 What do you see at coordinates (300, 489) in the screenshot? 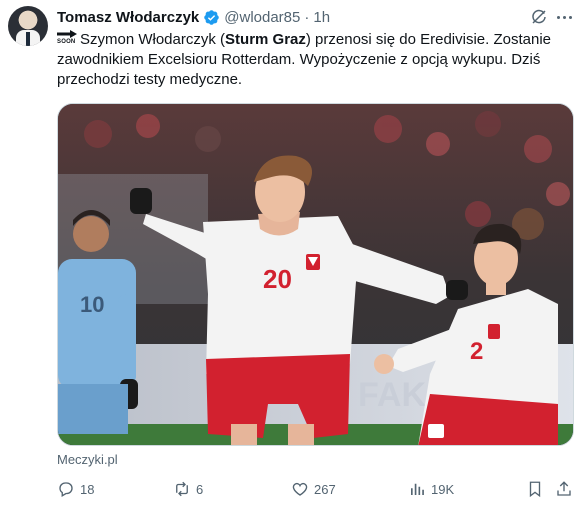
I see `heart-icon` at bounding box center [300, 489].